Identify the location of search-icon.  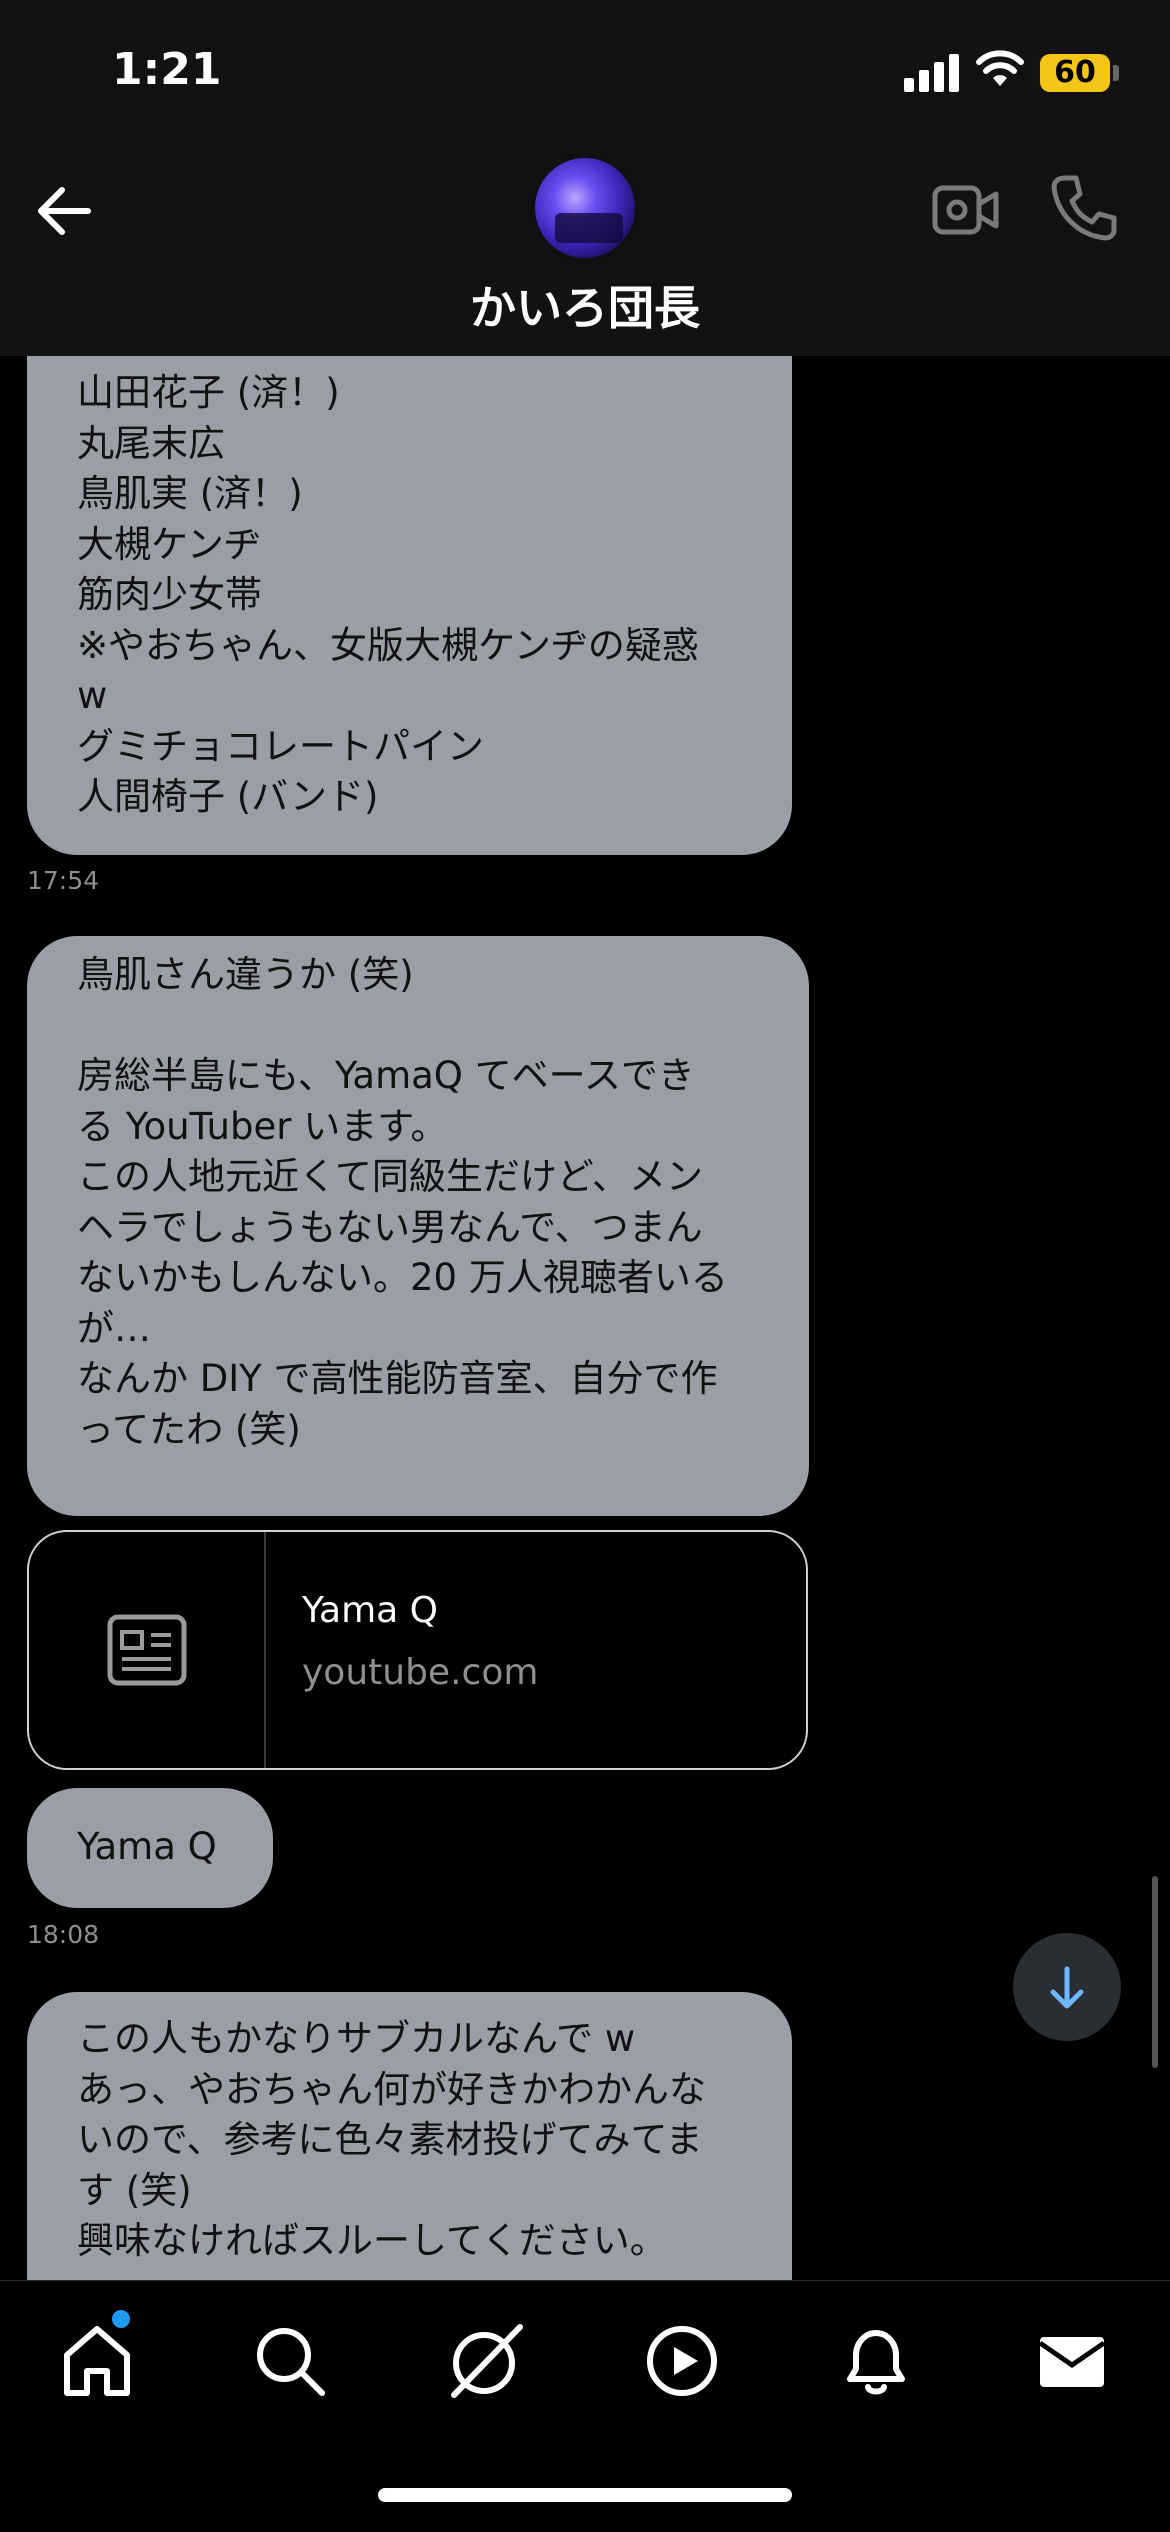
(290, 2361).